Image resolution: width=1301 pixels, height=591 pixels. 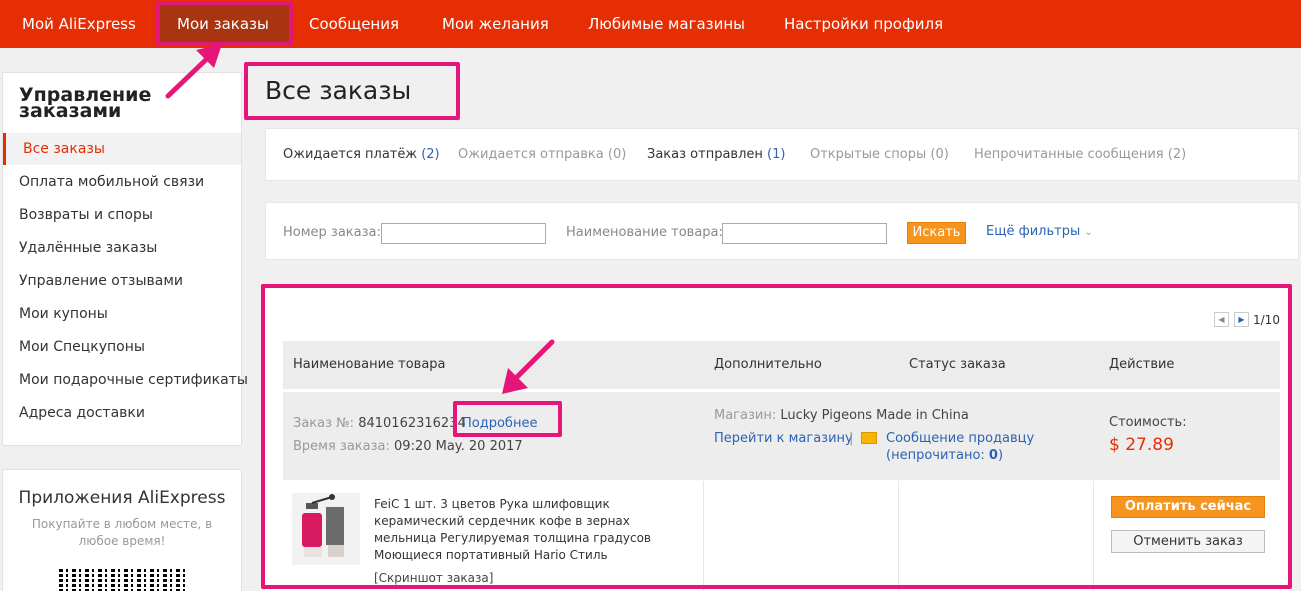 I want to click on page-indicator: 1/10, so click(x=1266, y=320).